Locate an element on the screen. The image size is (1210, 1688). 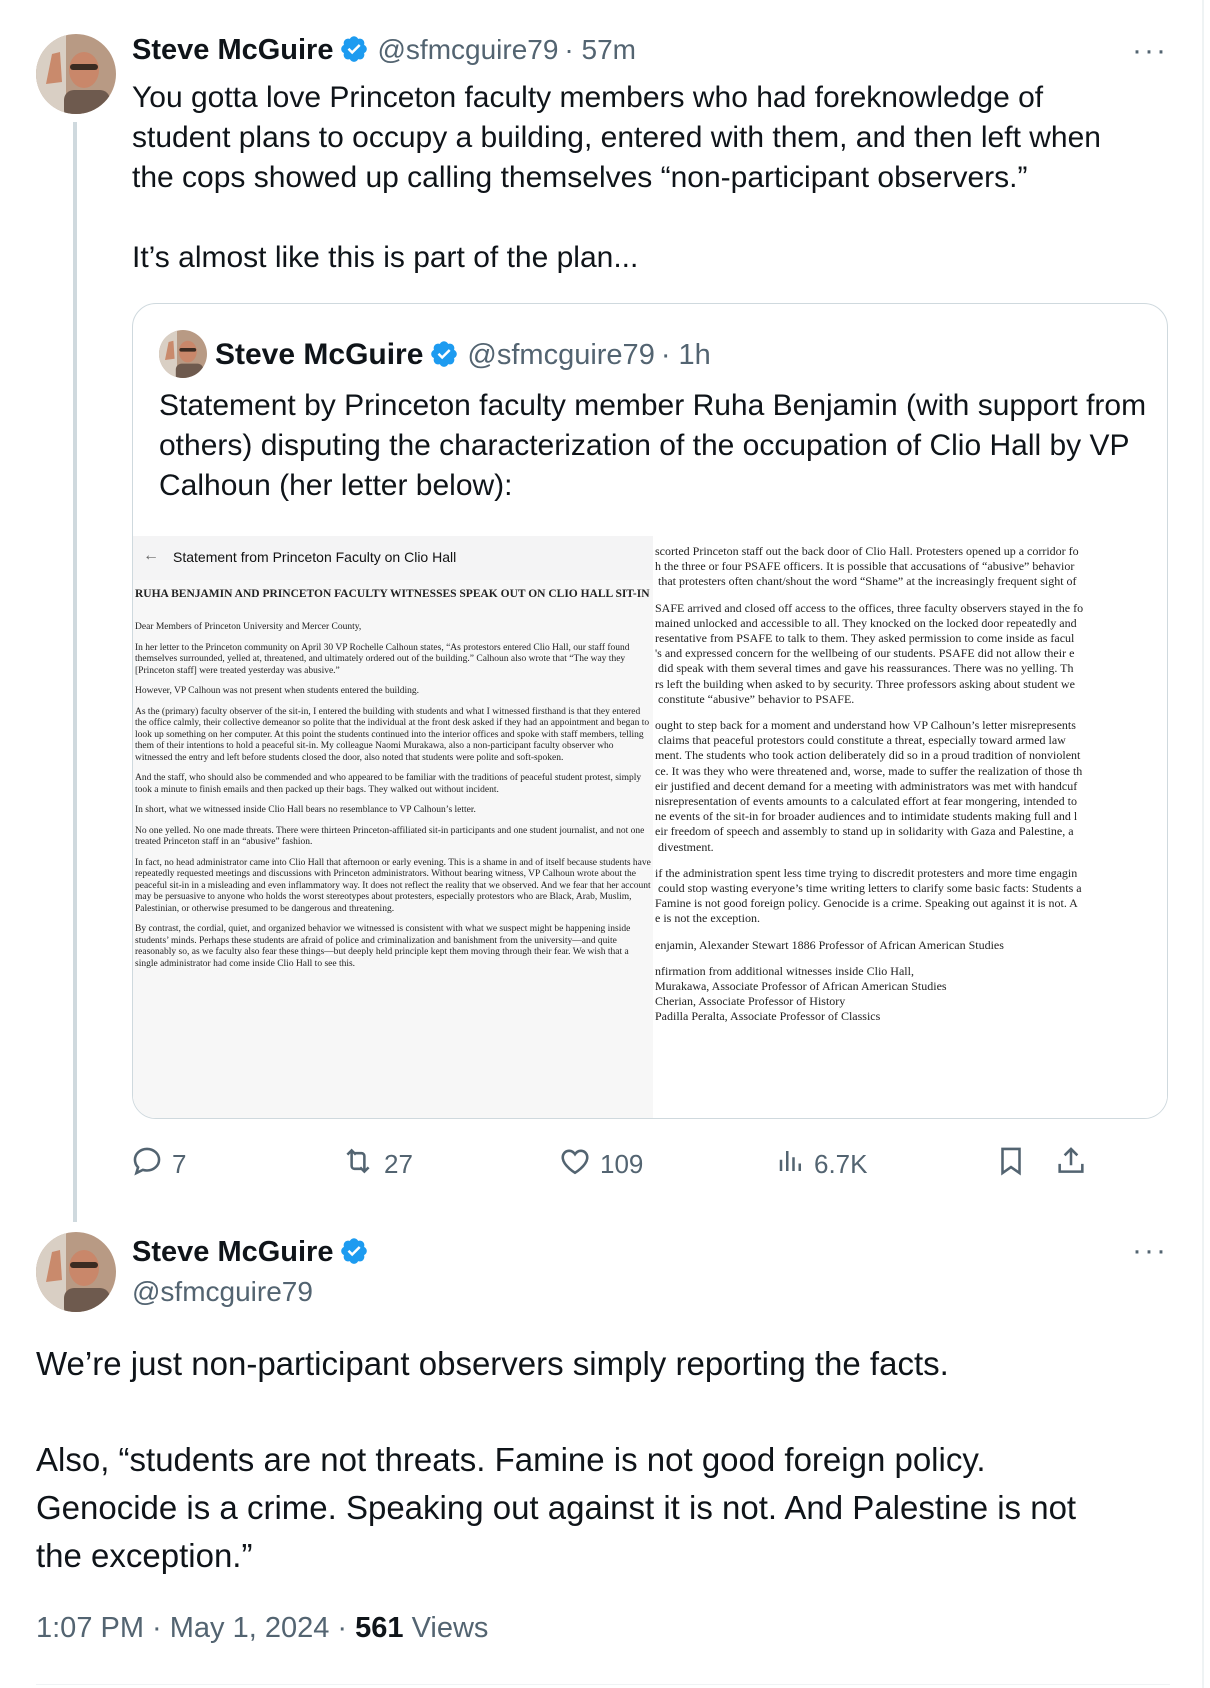
views-count: 561 is located at coordinates (379, 1628).